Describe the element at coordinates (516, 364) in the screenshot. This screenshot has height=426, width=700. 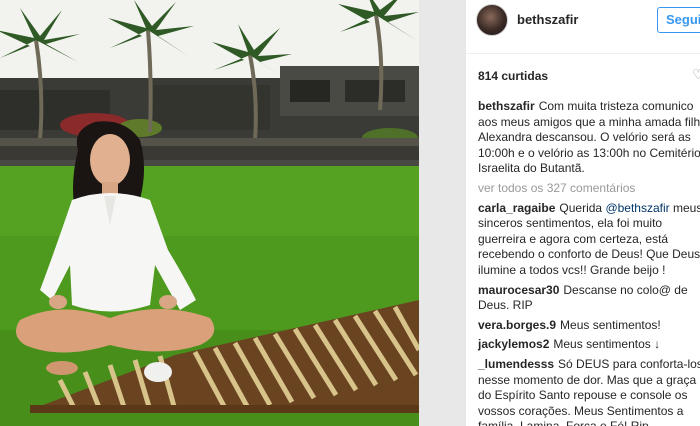
I see `comment-author: _lumendesss` at that location.